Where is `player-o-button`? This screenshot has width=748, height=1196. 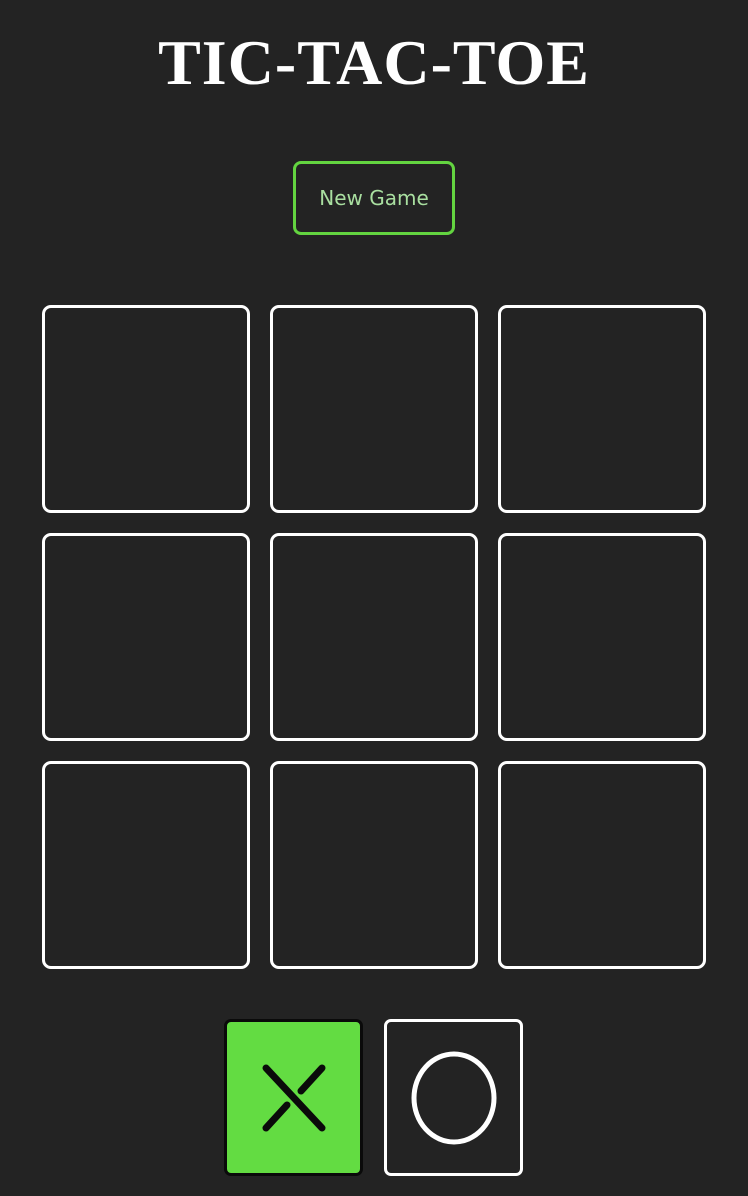 player-o-button is located at coordinates (453, 1097).